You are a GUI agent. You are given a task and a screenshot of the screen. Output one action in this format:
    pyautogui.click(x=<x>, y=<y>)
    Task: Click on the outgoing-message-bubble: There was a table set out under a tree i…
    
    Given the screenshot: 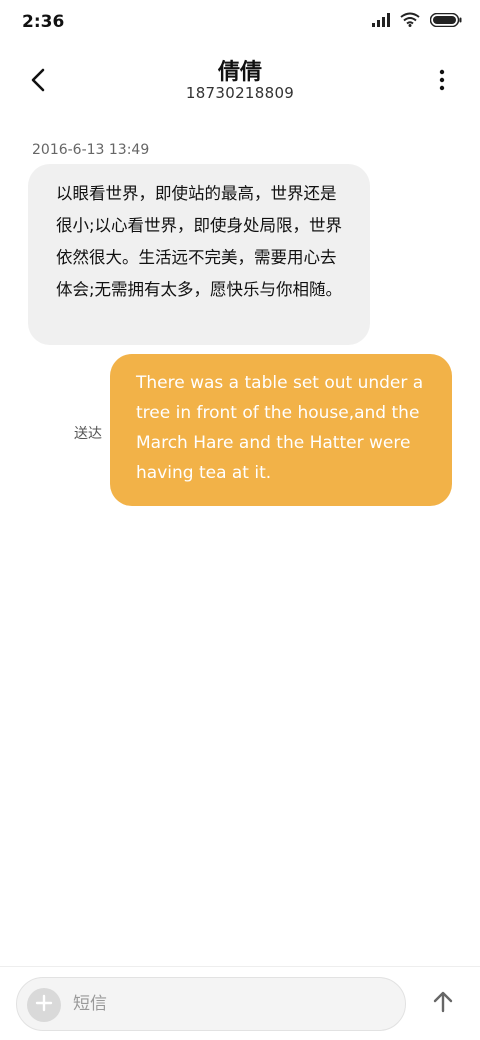 What is the action you would take?
    pyautogui.click(x=281, y=430)
    